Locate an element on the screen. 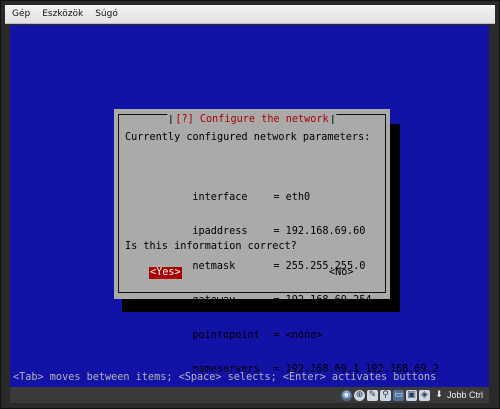 This screenshot has width=500, height=409. menubar: Gép Eszközök Súgó is located at coordinates (250, 14).